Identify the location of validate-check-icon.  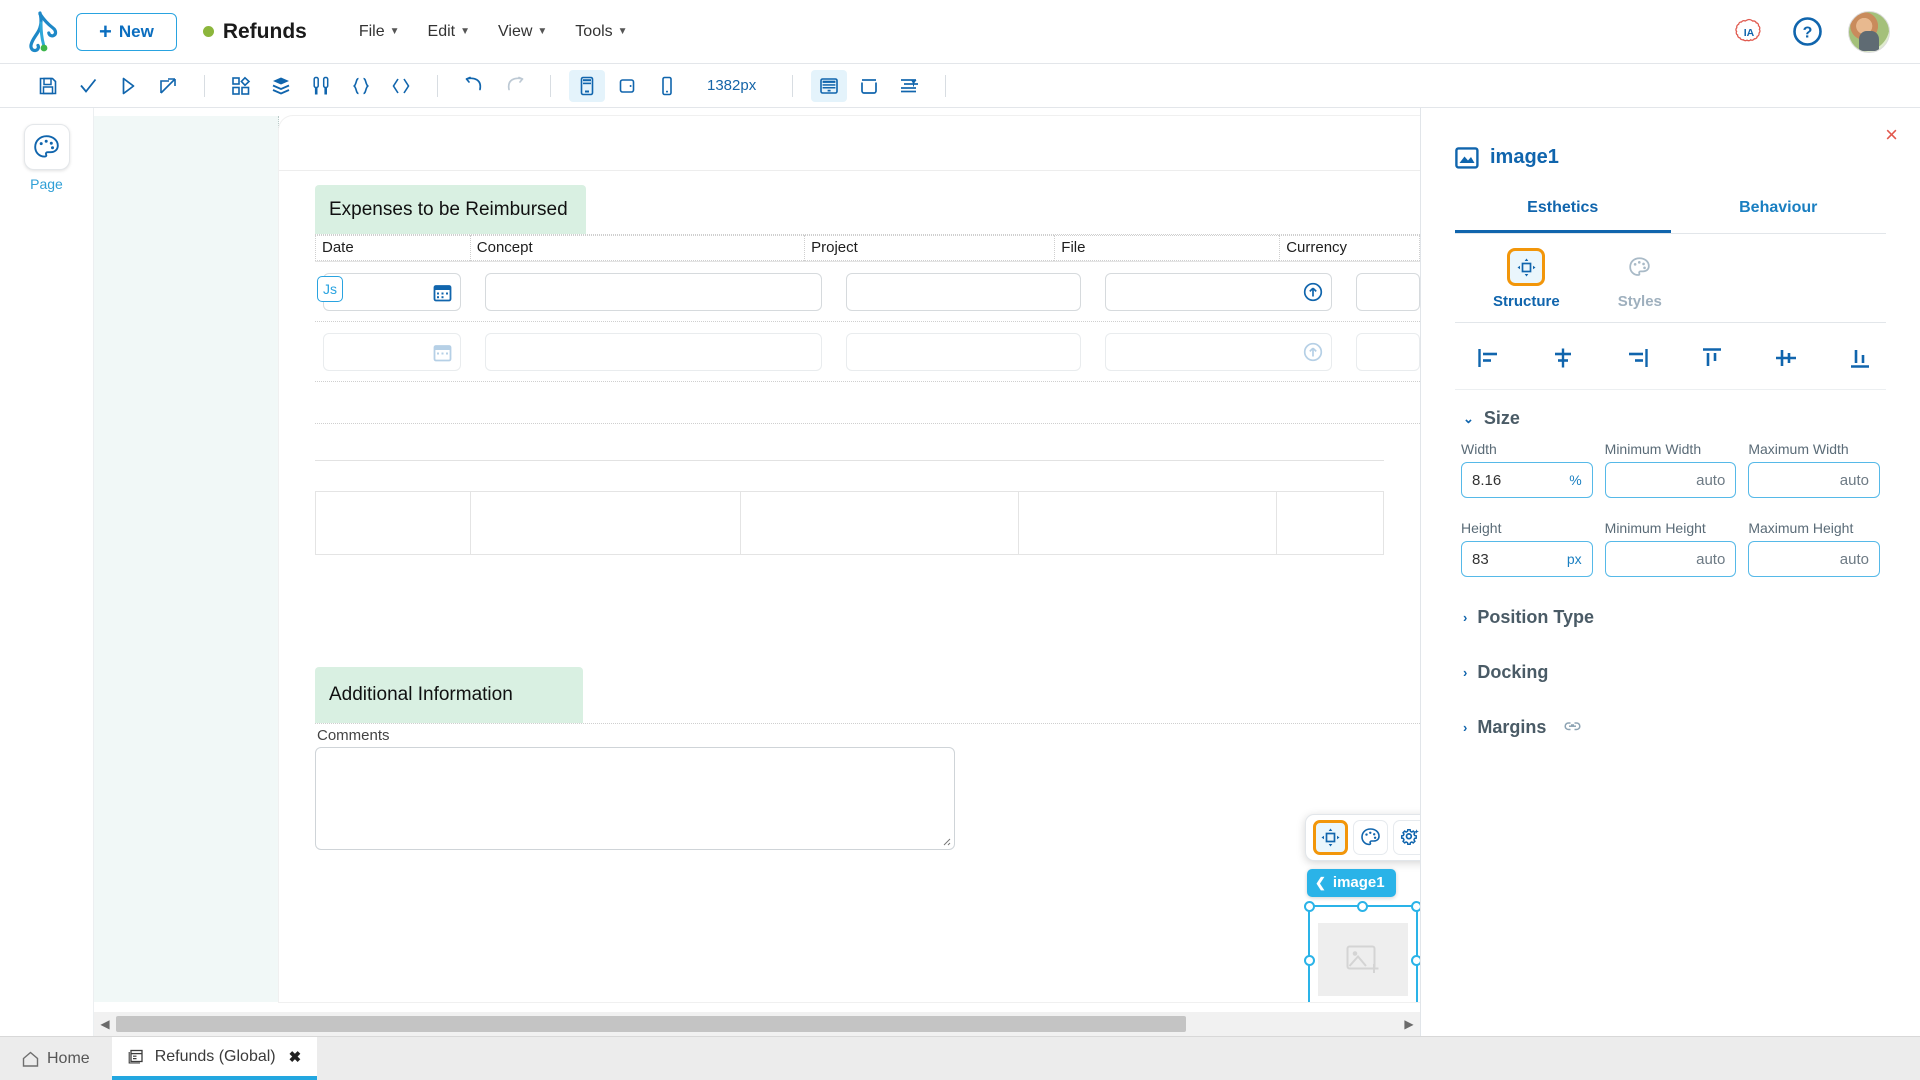
(88, 86).